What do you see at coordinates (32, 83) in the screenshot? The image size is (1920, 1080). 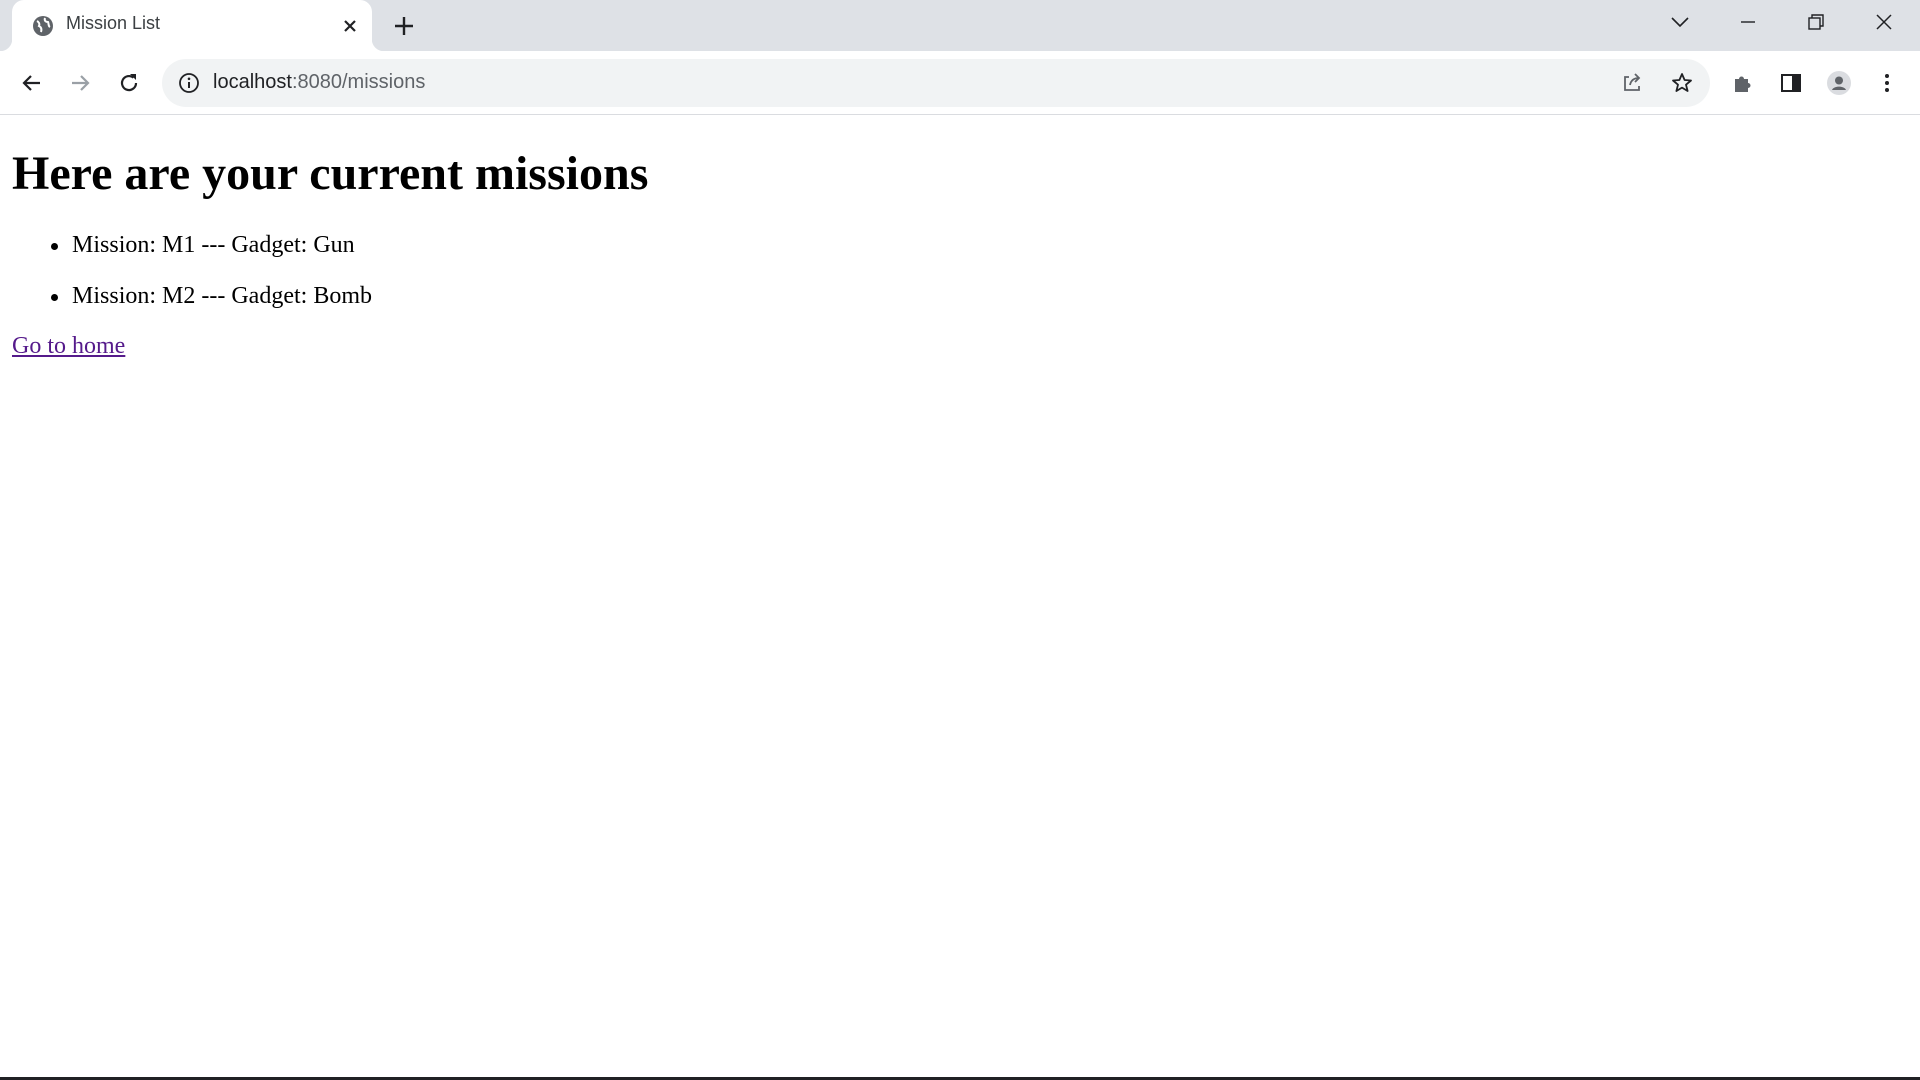 I see `back-arrow-icon` at bounding box center [32, 83].